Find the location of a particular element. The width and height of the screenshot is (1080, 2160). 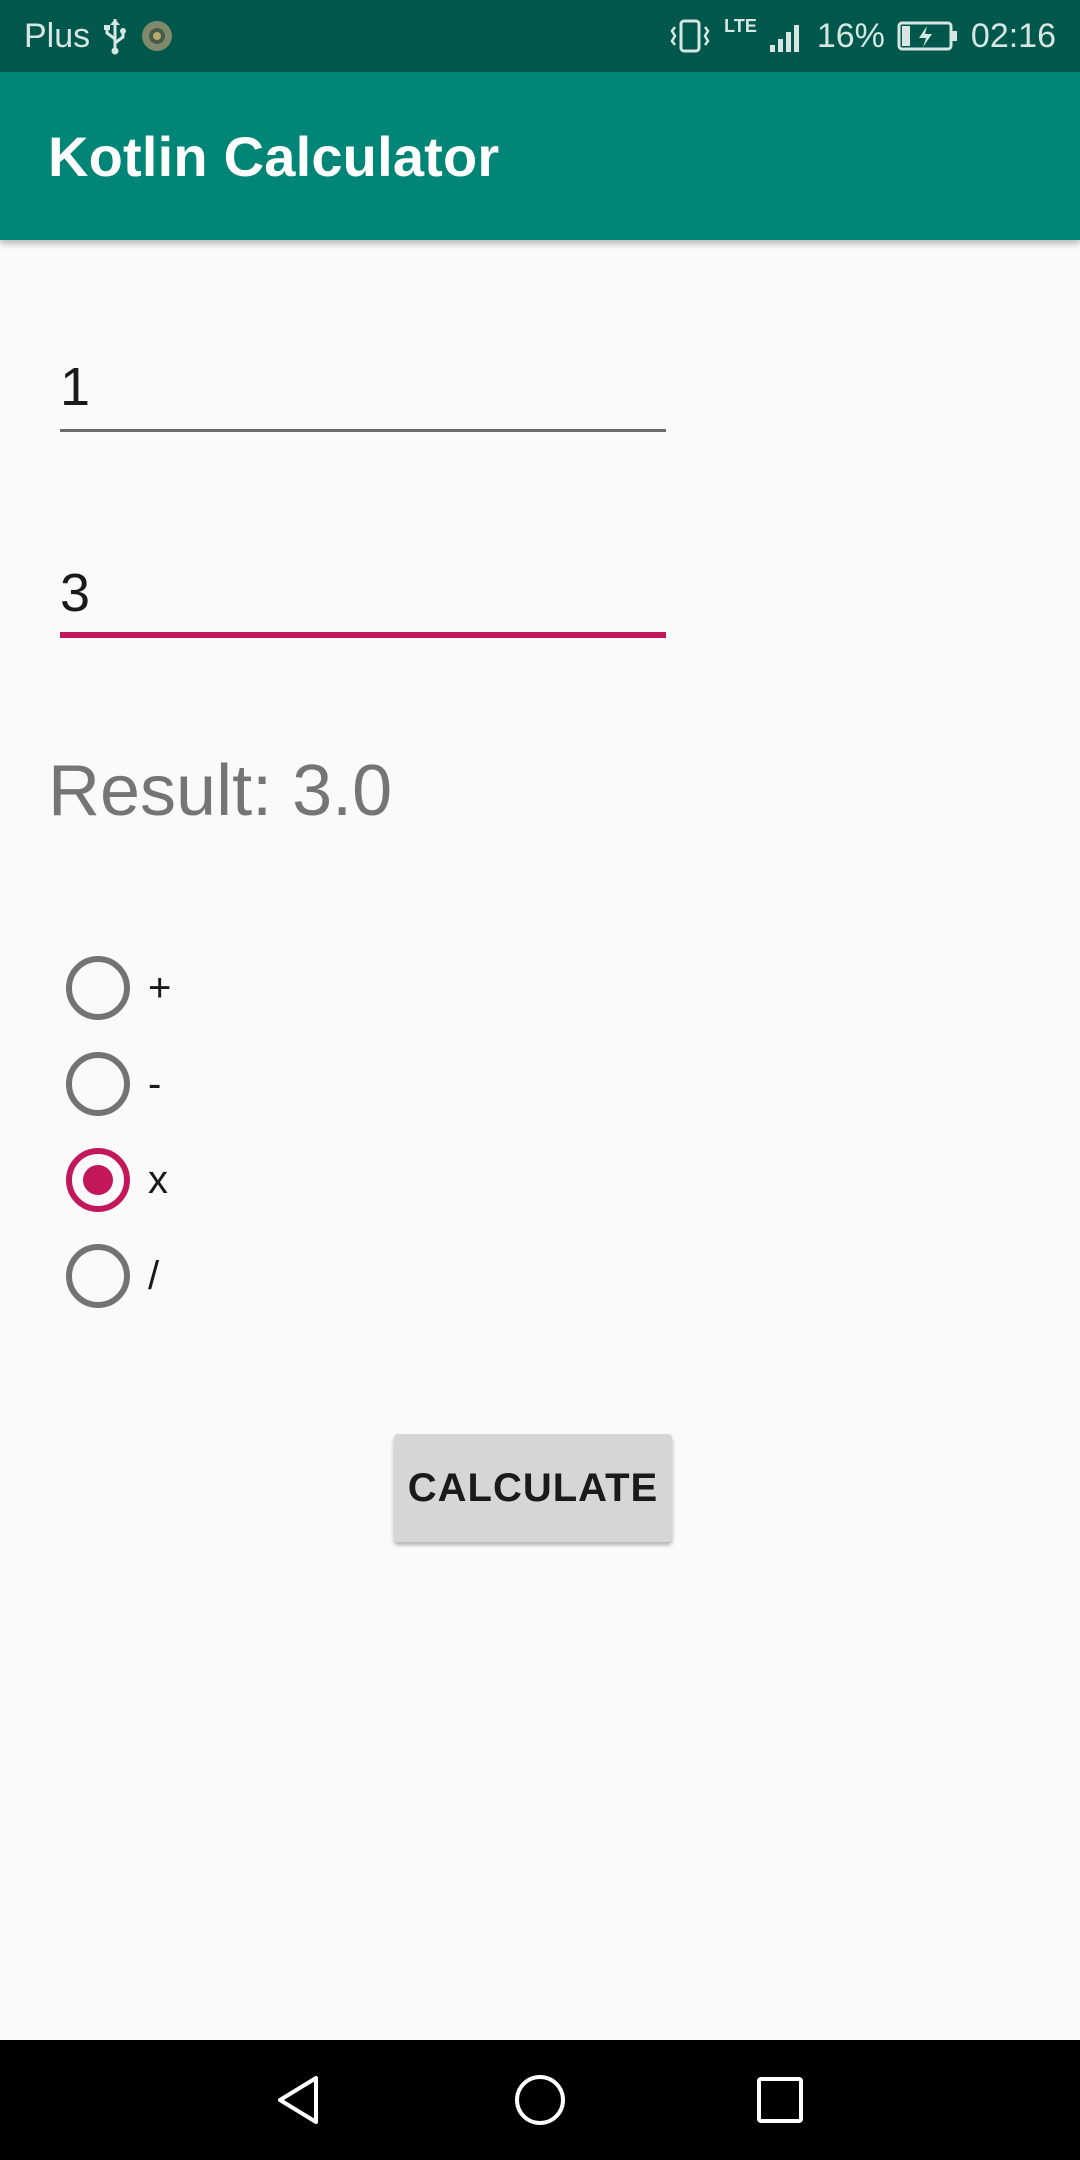

radio-label-subtract: - is located at coordinates (155, 1083).